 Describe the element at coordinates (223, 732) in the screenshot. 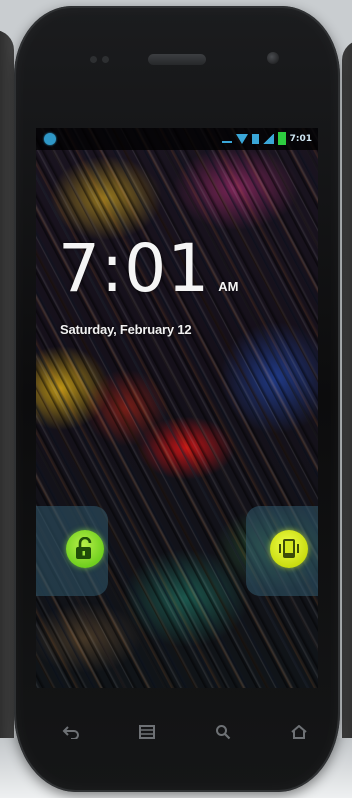

I see `search-icon` at that location.